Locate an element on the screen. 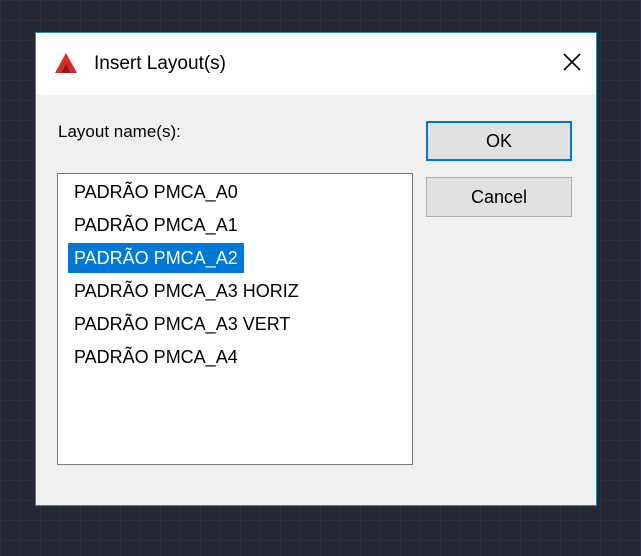  dialog-titlebar: Insert Layout(s) is located at coordinates (316, 64).